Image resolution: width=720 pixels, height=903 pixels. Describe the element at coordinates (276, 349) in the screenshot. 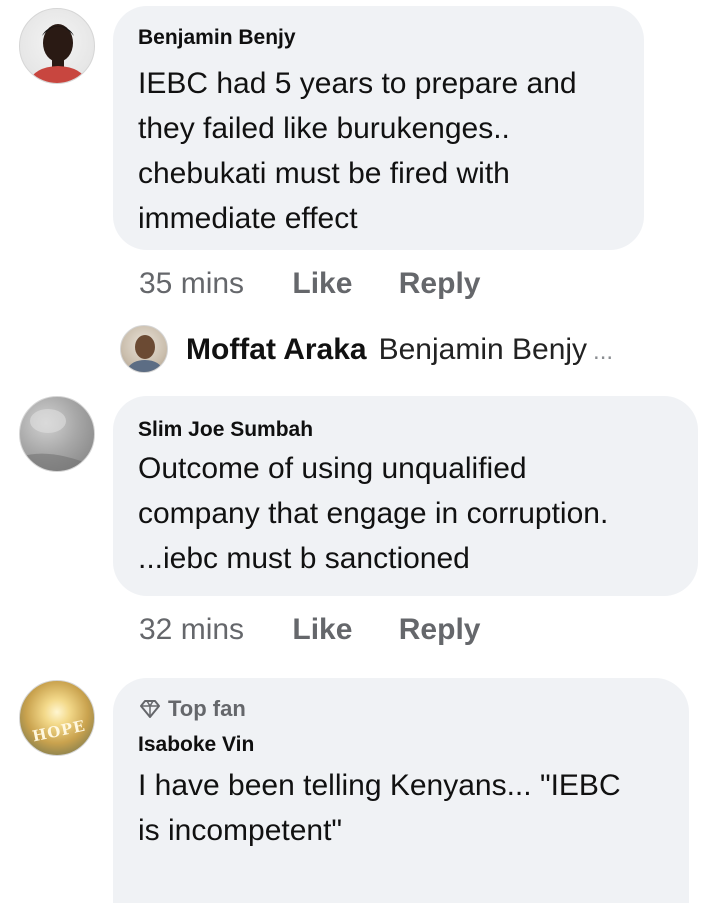

I see `reply-author: Moffat Araka` at that location.